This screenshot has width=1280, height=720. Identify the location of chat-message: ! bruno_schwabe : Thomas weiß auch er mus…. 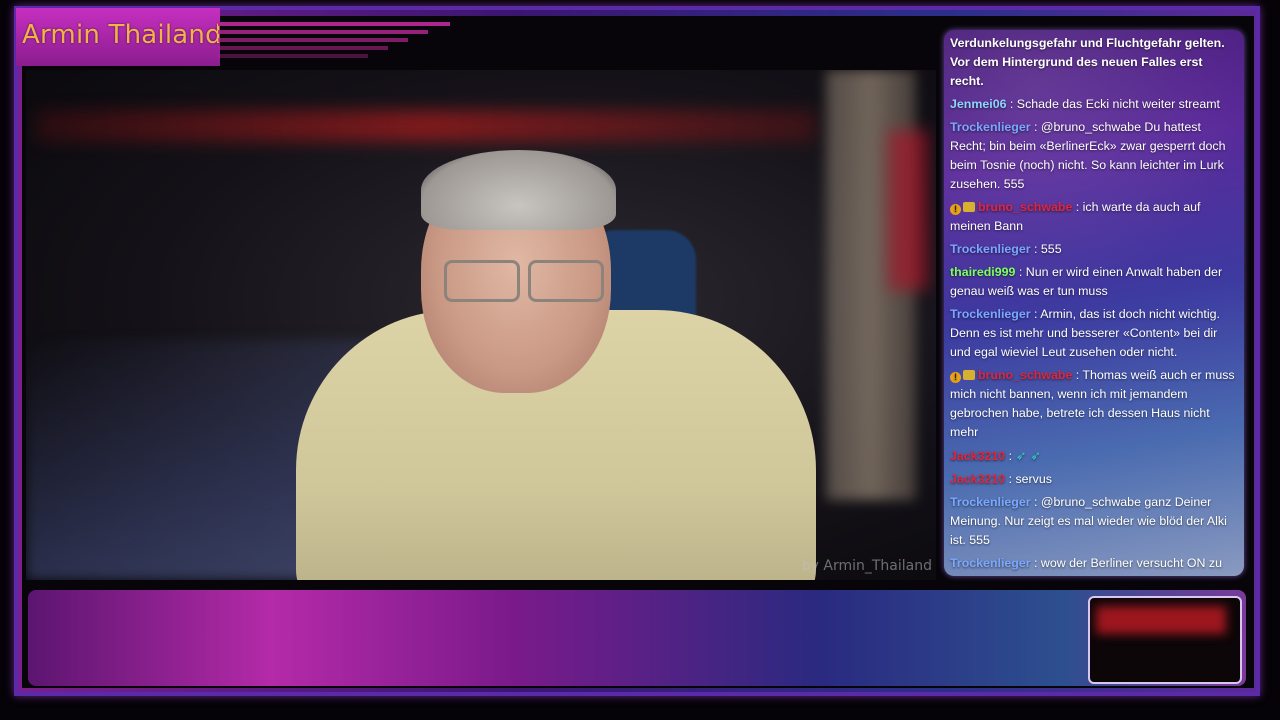
(1094, 404).